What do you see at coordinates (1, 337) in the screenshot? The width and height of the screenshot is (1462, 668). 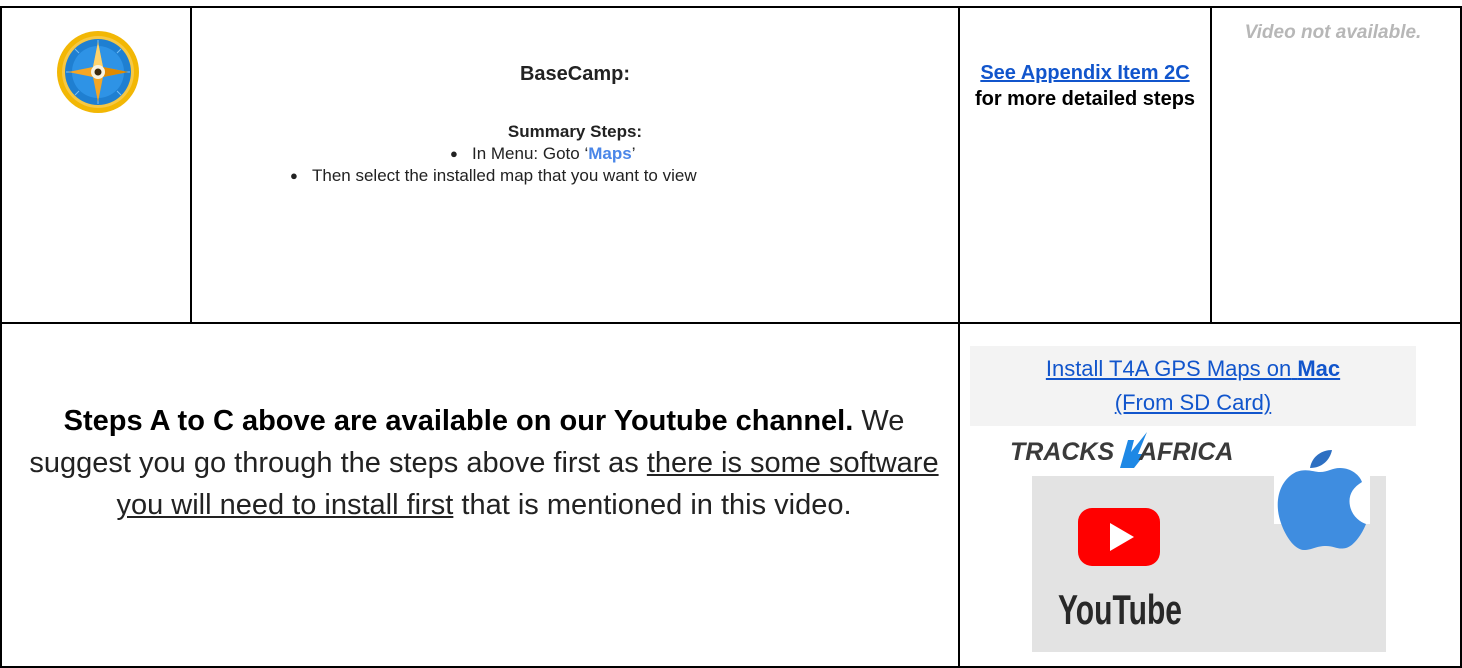 I see `table-border-left` at bounding box center [1, 337].